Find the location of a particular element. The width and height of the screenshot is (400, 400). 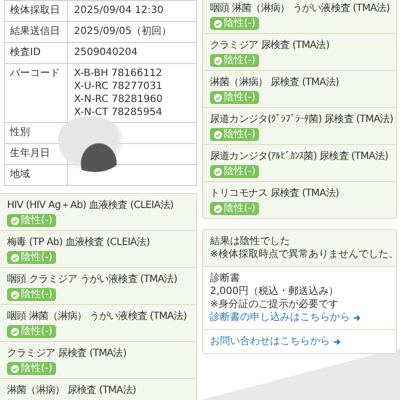

table-label: 性別 is located at coordinates (36, 133).